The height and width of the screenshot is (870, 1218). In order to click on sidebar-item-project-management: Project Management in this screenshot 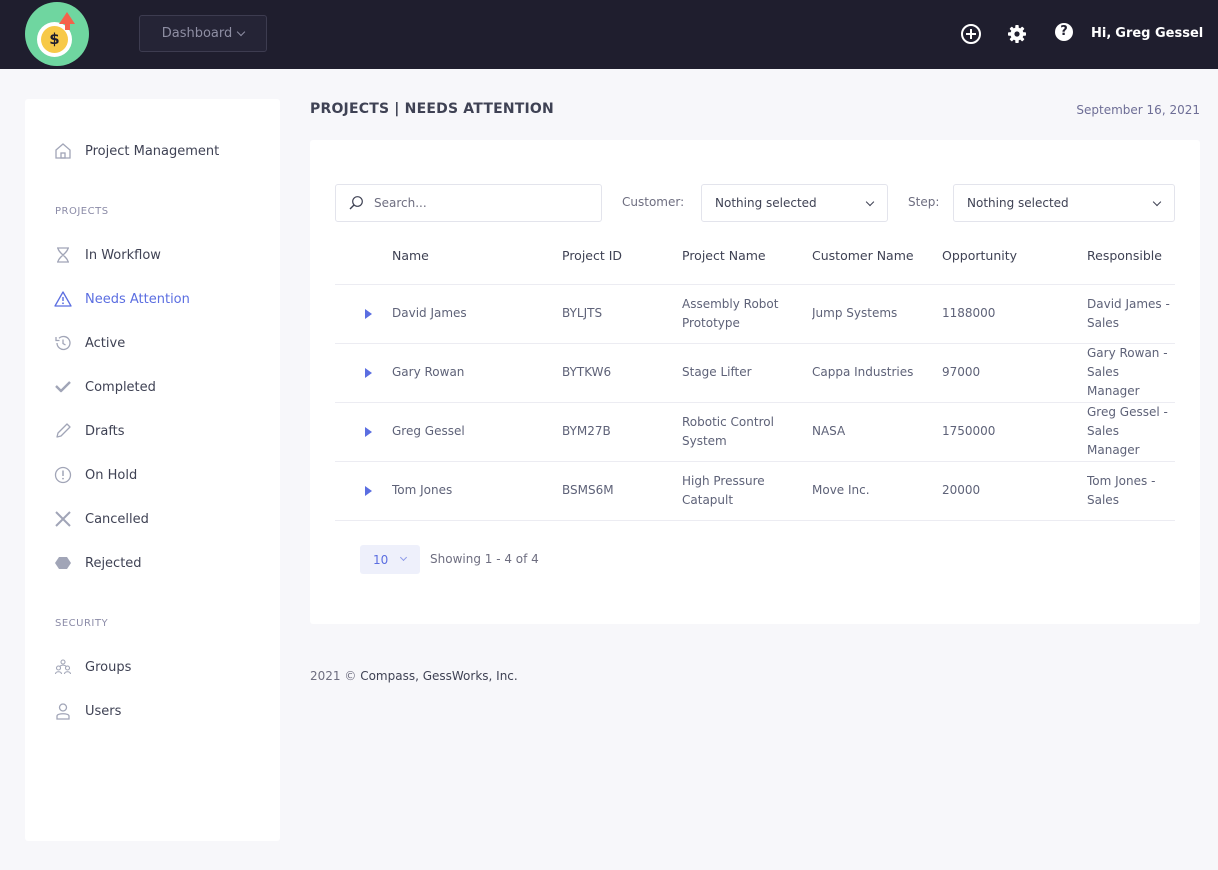, I will do `click(136, 151)`.